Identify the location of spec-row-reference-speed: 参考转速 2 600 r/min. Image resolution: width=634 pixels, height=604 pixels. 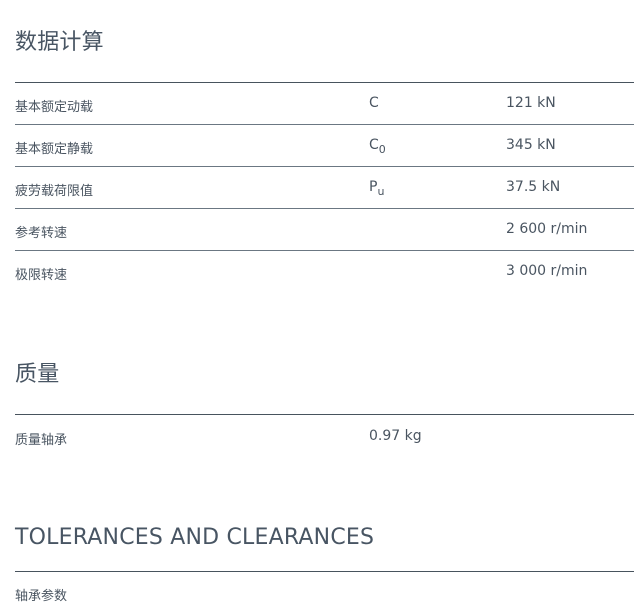
(324, 230).